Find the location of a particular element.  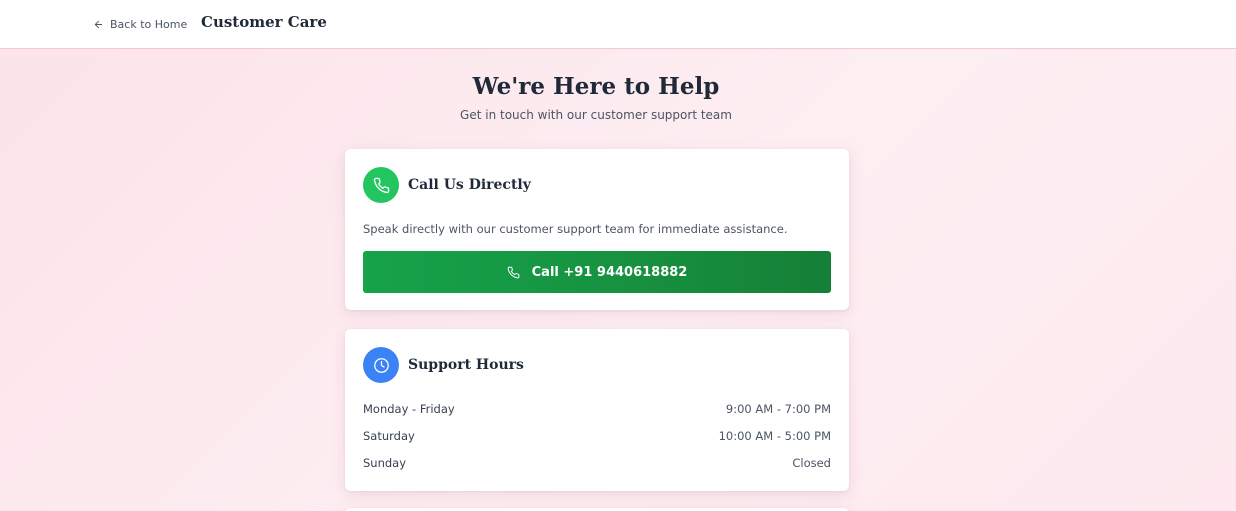

hours-day: Saturday is located at coordinates (389, 436).